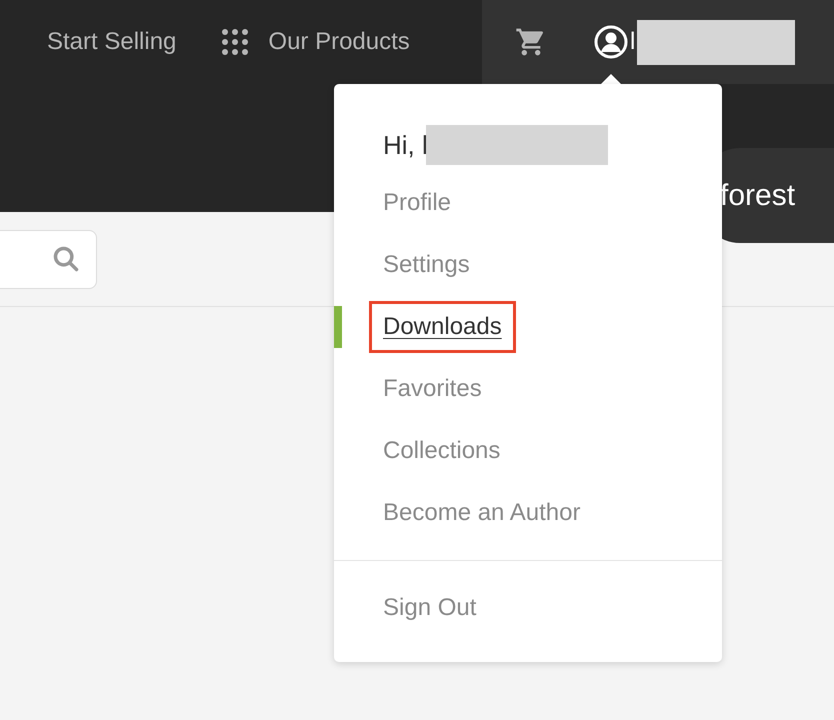  What do you see at coordinates (316, 42) in the screenshot?
I see `nav-link: Our Products` at bounding box center [316, 42].